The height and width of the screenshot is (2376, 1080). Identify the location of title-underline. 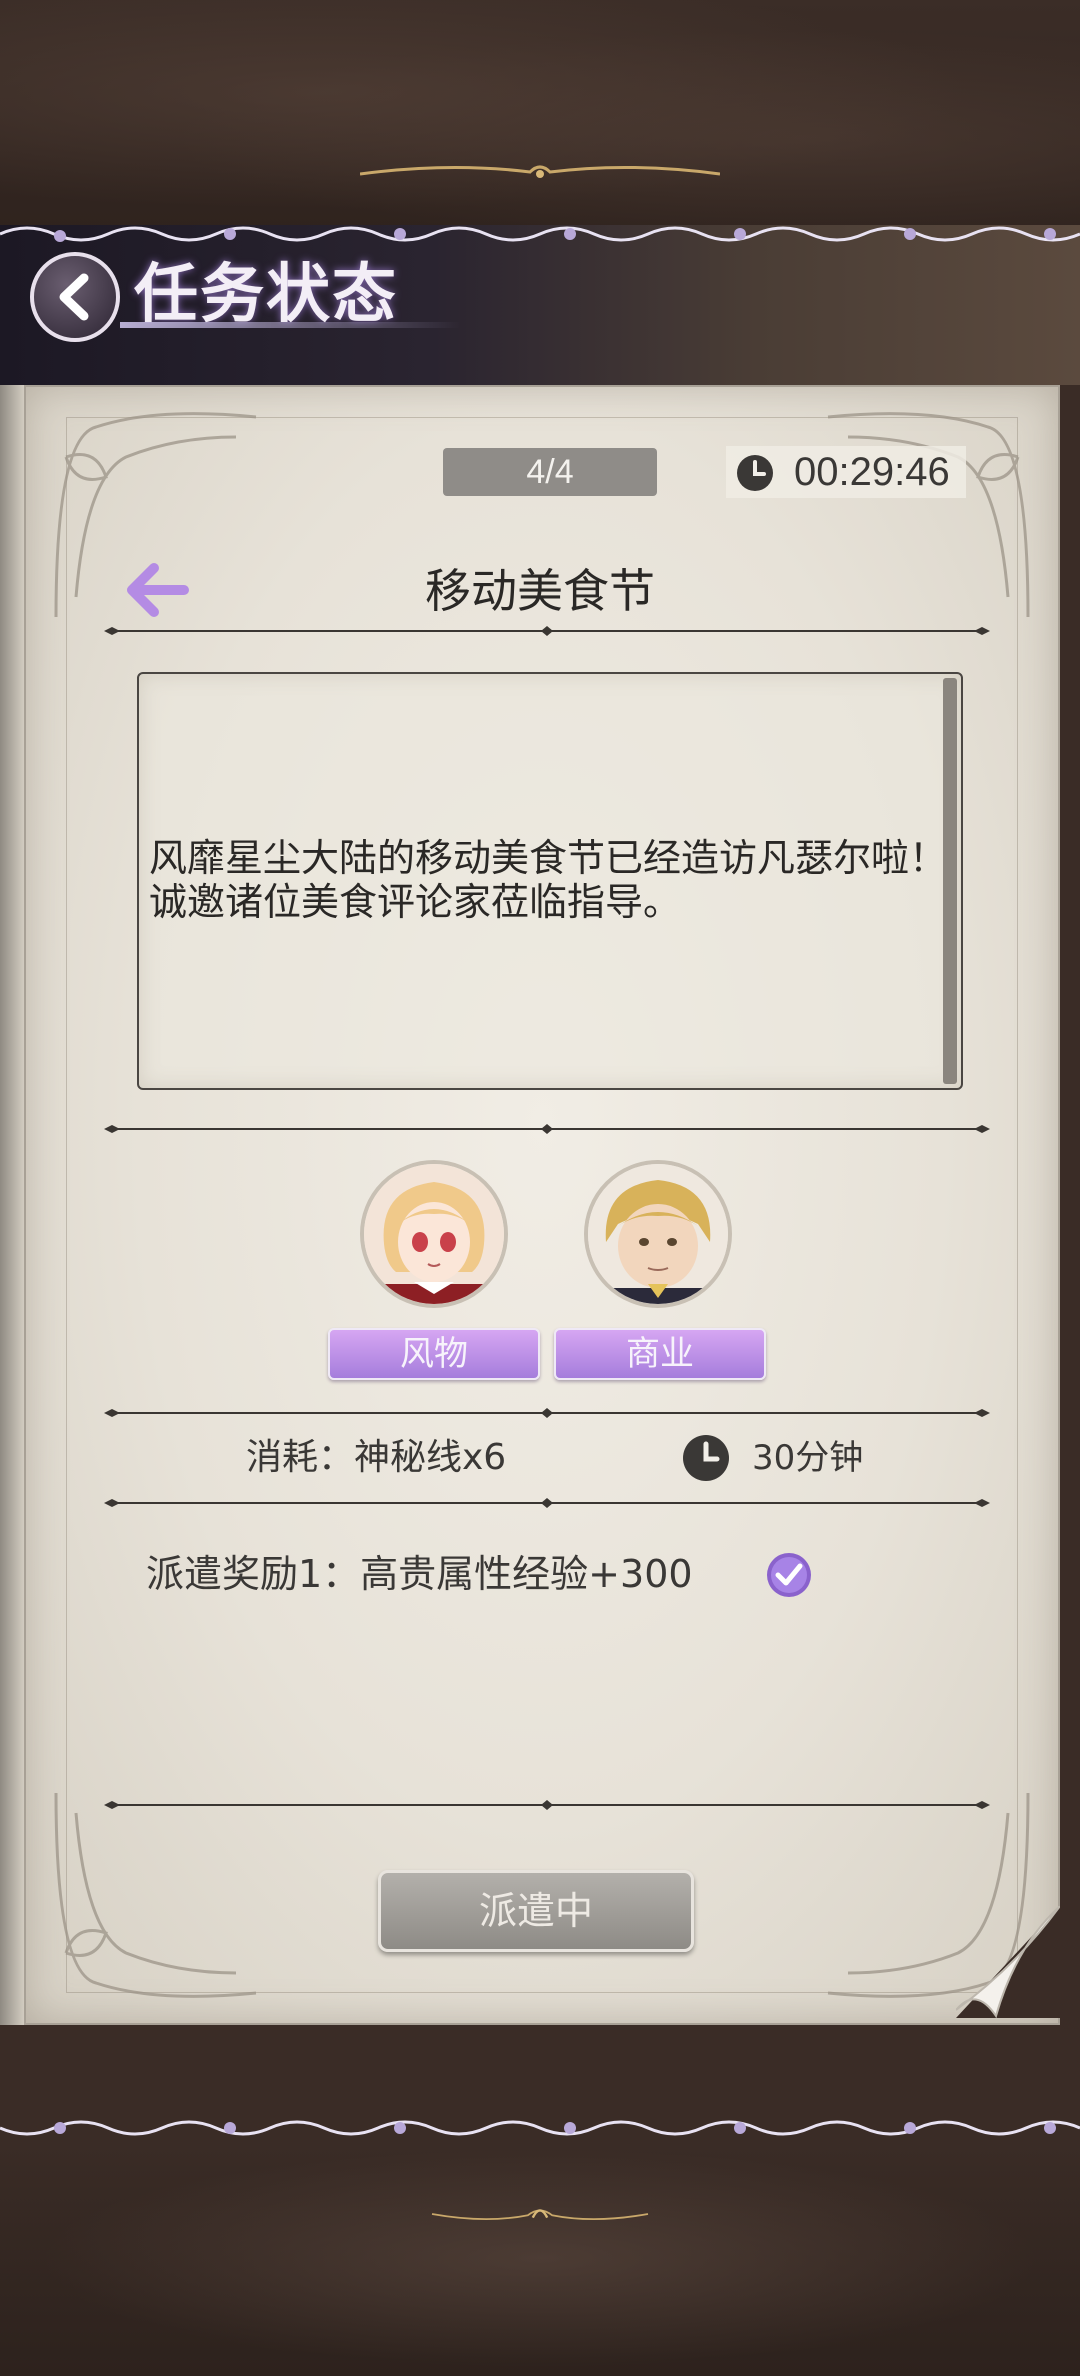
(290, 325).